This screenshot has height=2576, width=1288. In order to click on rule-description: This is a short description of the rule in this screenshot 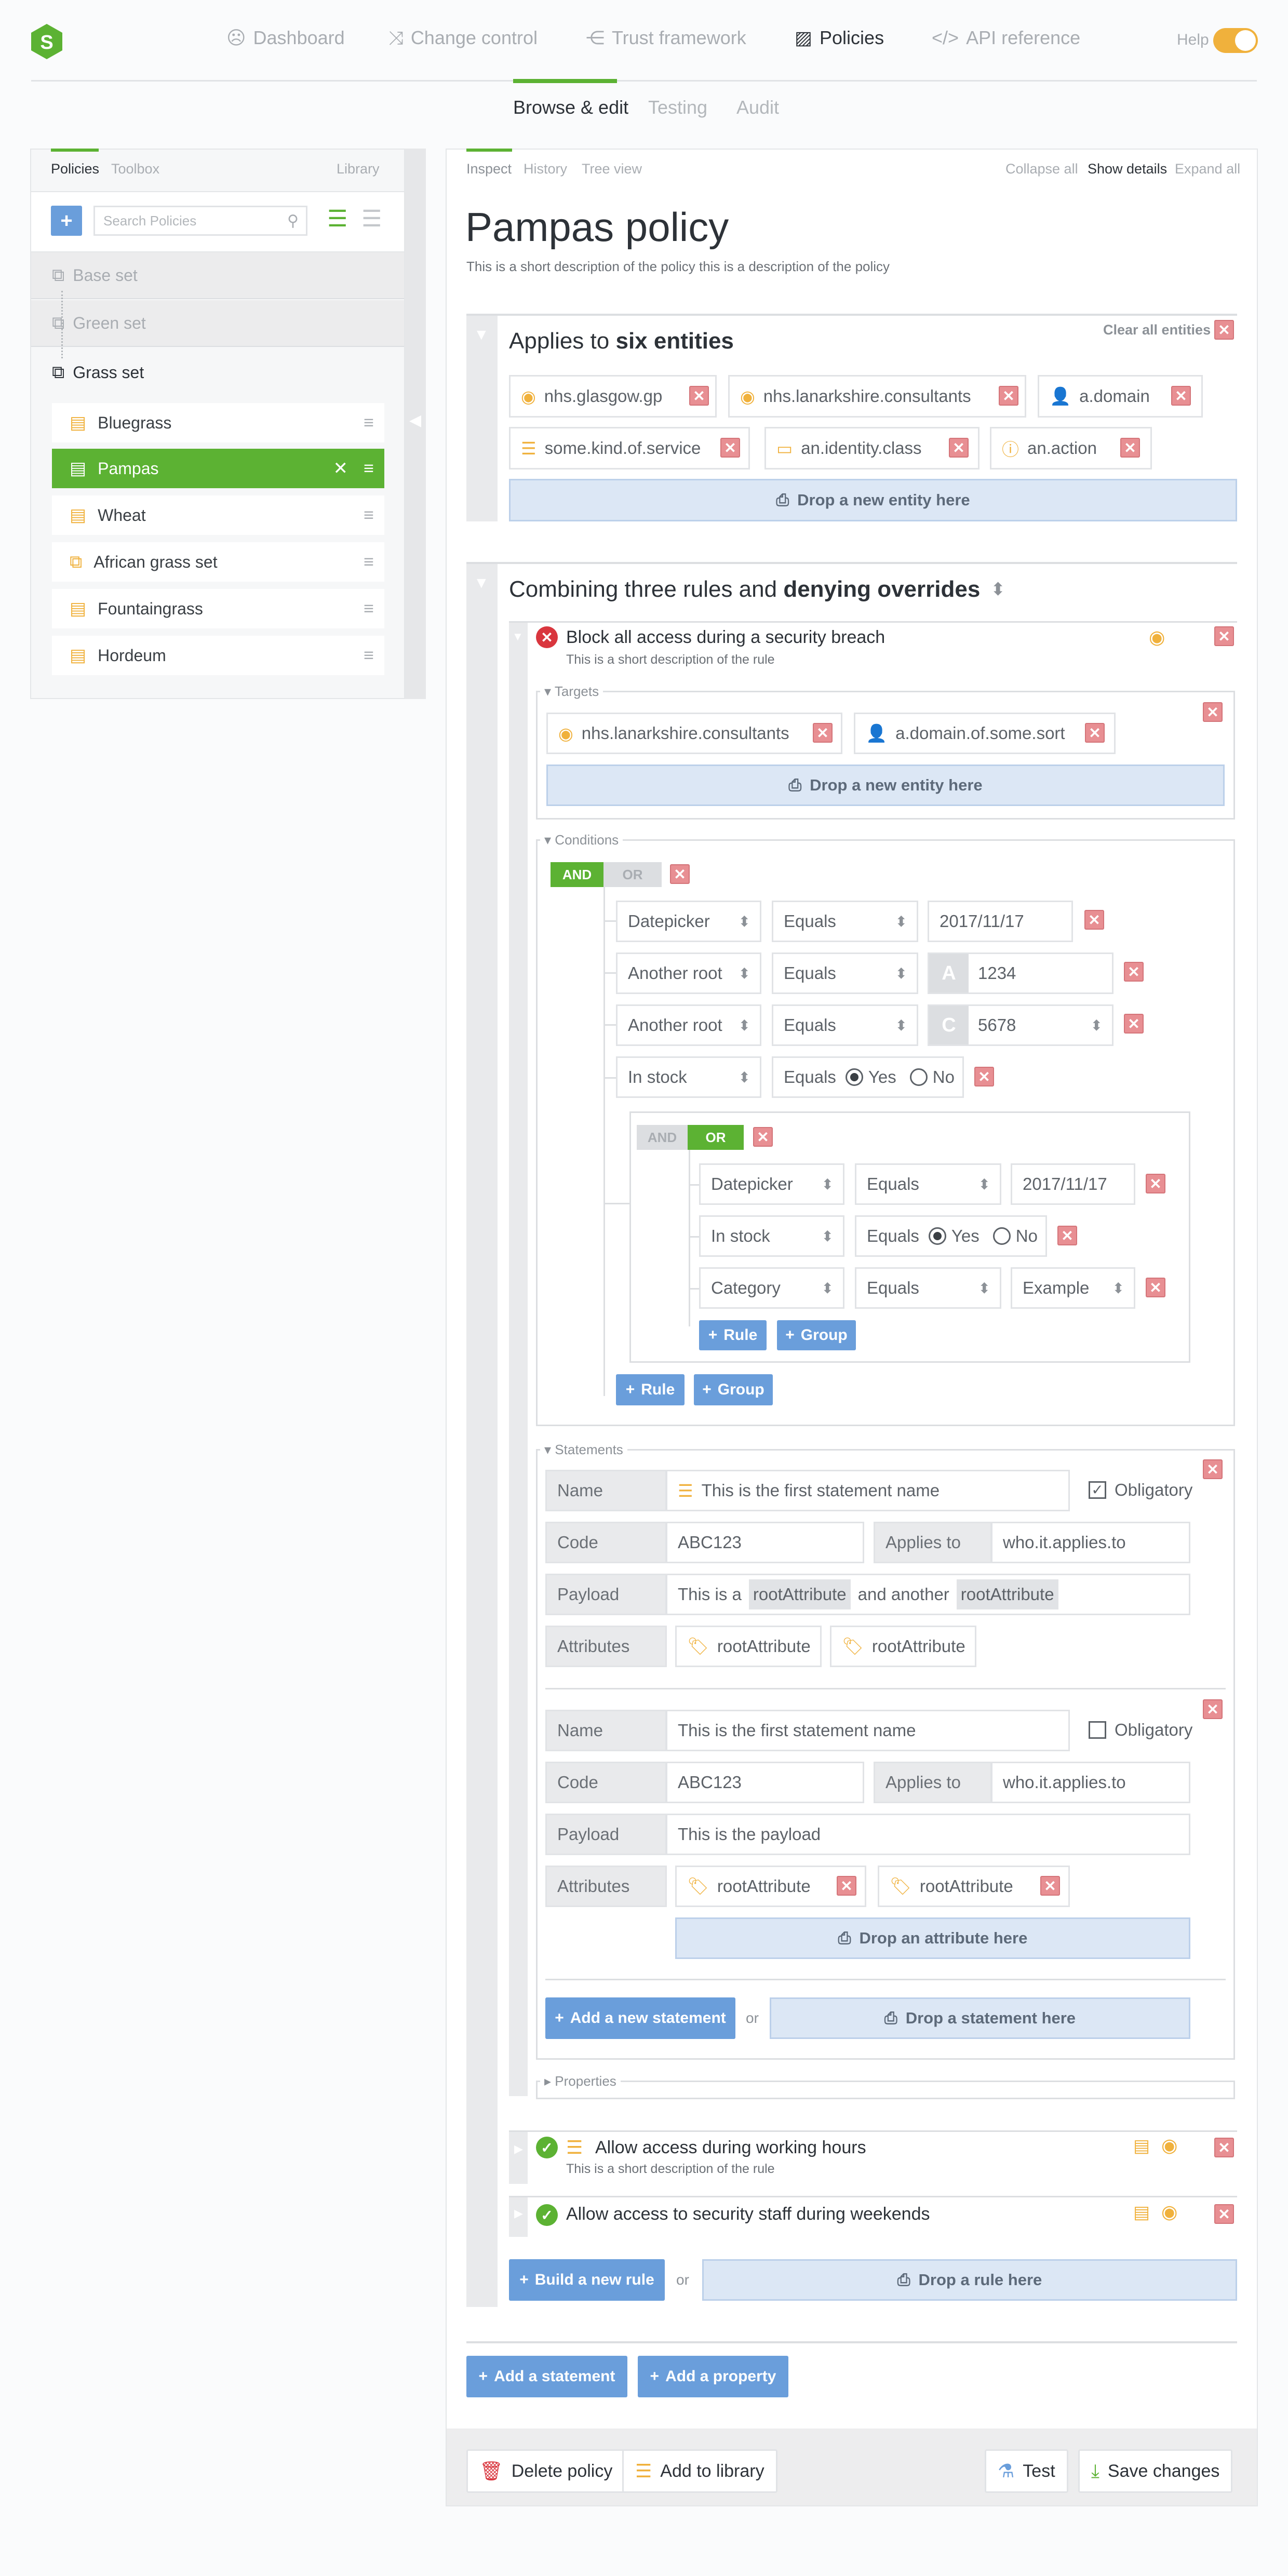, I will do `click(671, 660)`.